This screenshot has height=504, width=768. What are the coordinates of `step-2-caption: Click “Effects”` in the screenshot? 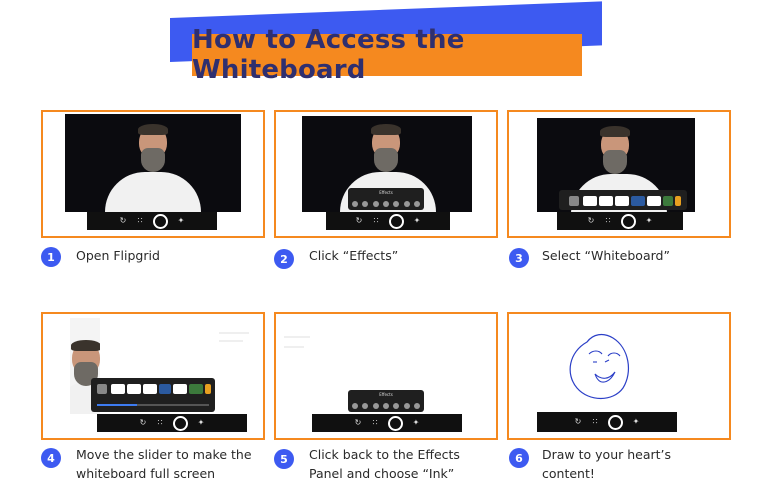 It's located at (354, 255).